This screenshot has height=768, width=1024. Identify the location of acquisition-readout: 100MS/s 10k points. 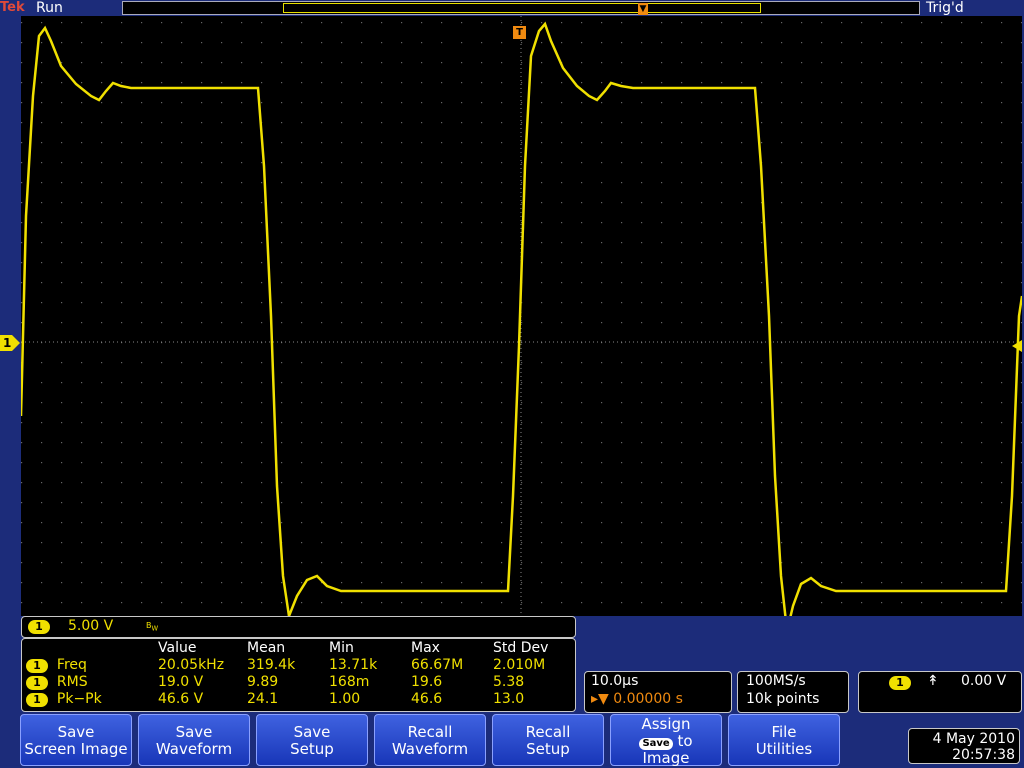
(793, 692).